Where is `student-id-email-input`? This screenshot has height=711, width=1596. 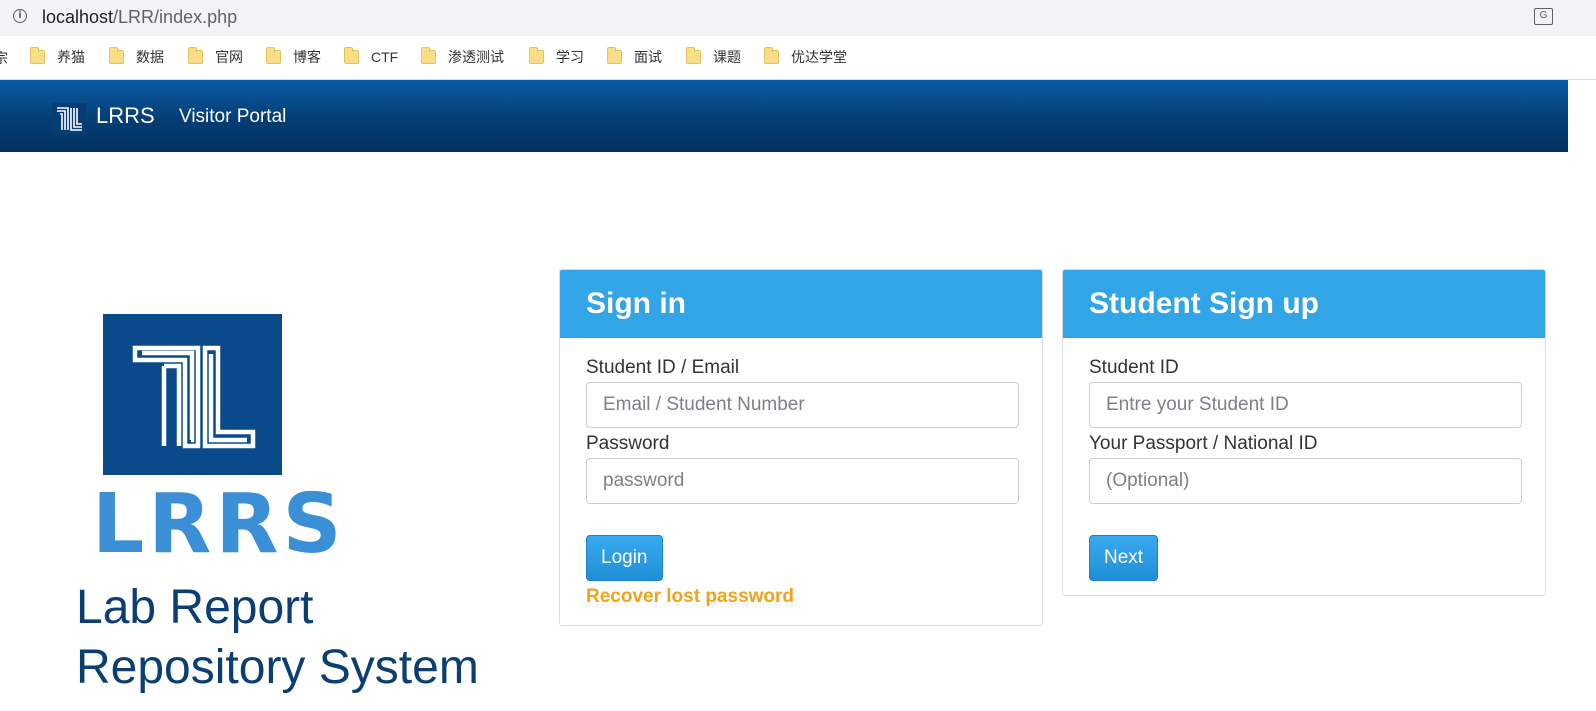 student-id-email-input is located at coordinates (802, 405).